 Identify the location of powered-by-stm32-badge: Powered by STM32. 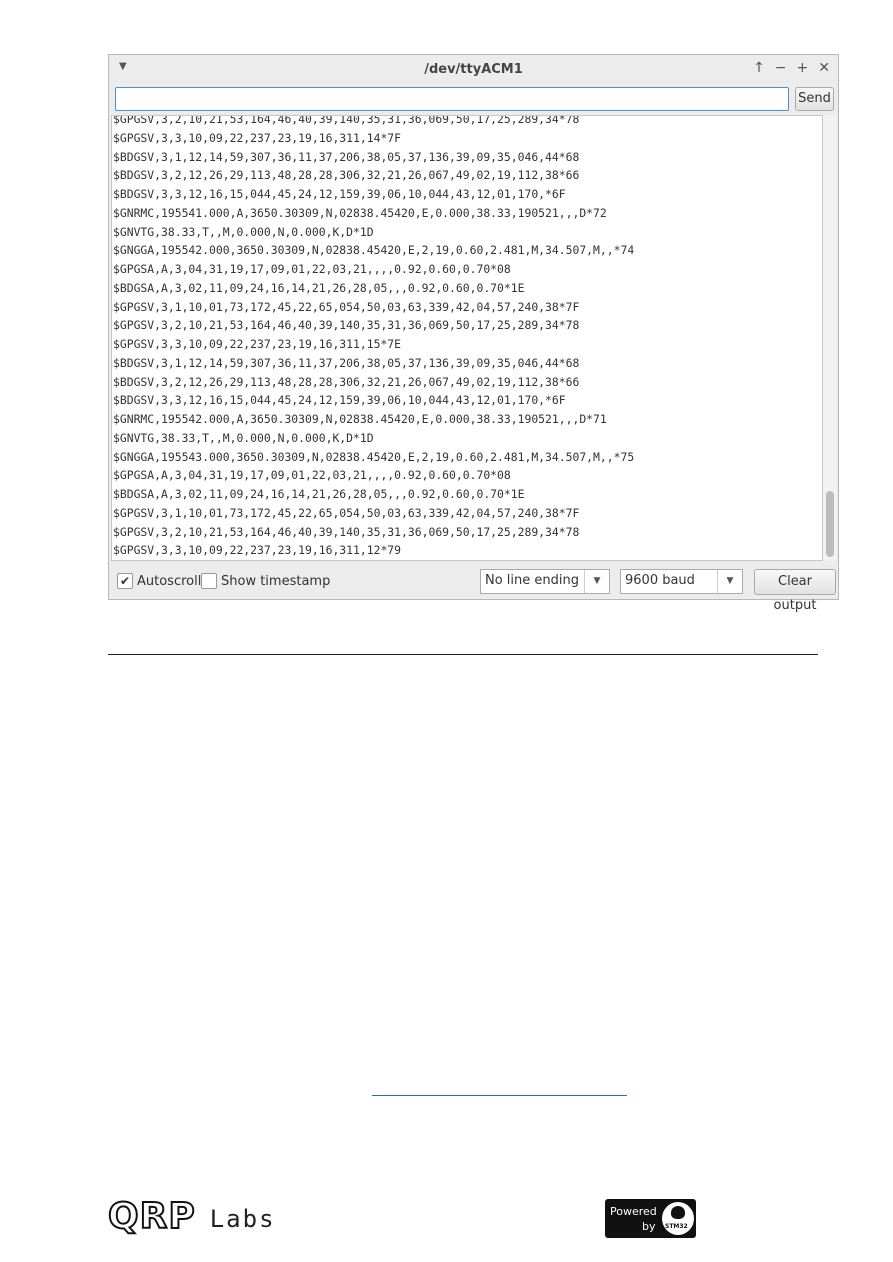
(650, 1218).